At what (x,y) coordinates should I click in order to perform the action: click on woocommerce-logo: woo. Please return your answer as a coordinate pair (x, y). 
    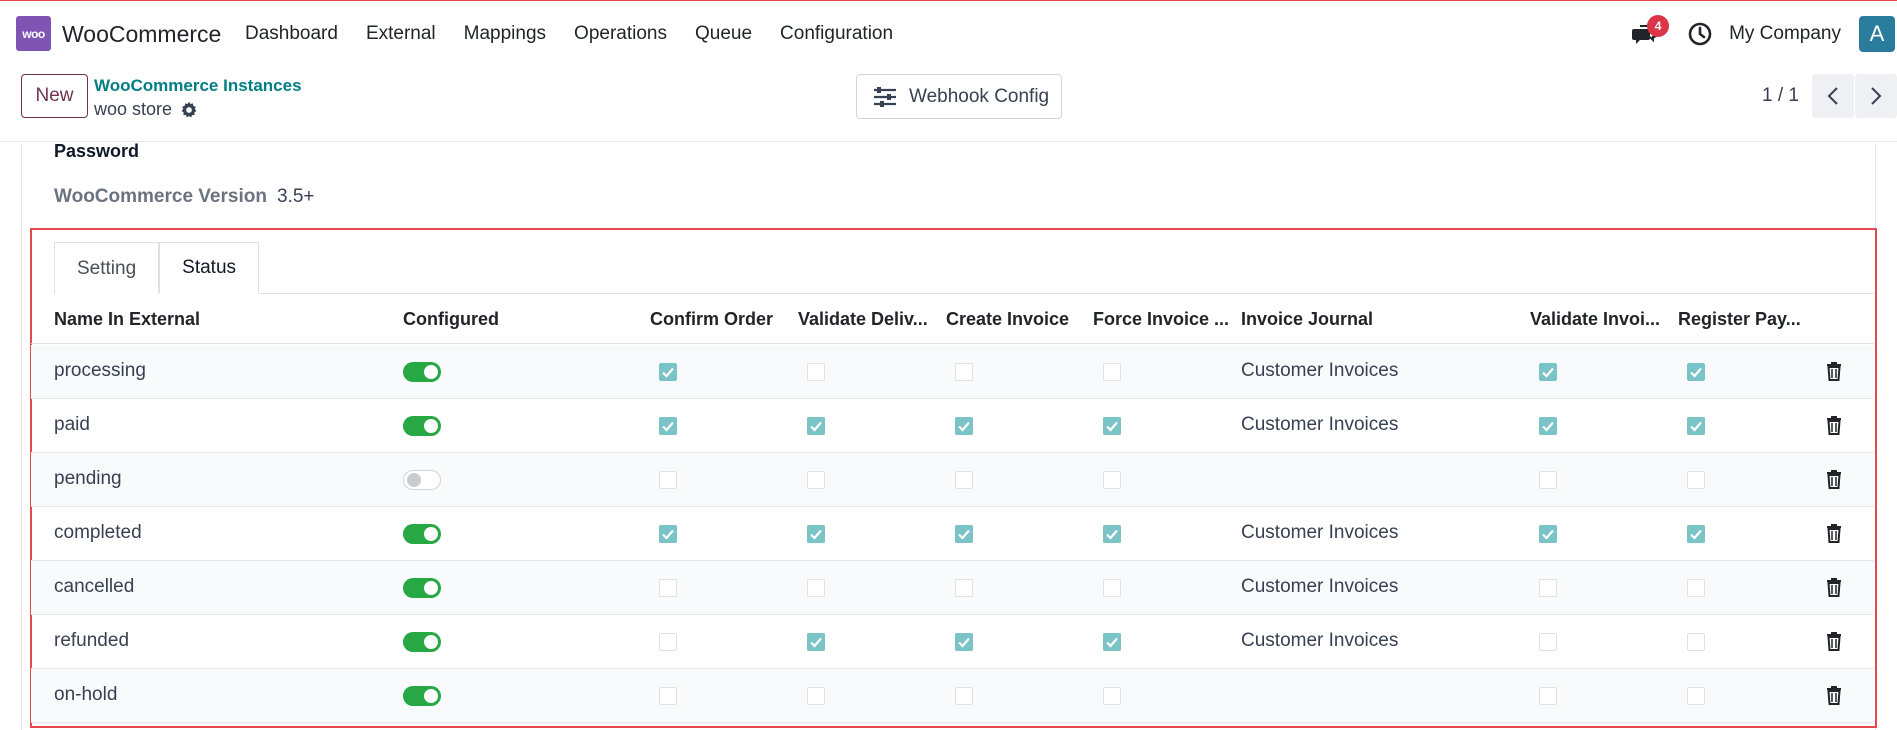
    Looking at the image, I should click on (33, 33).